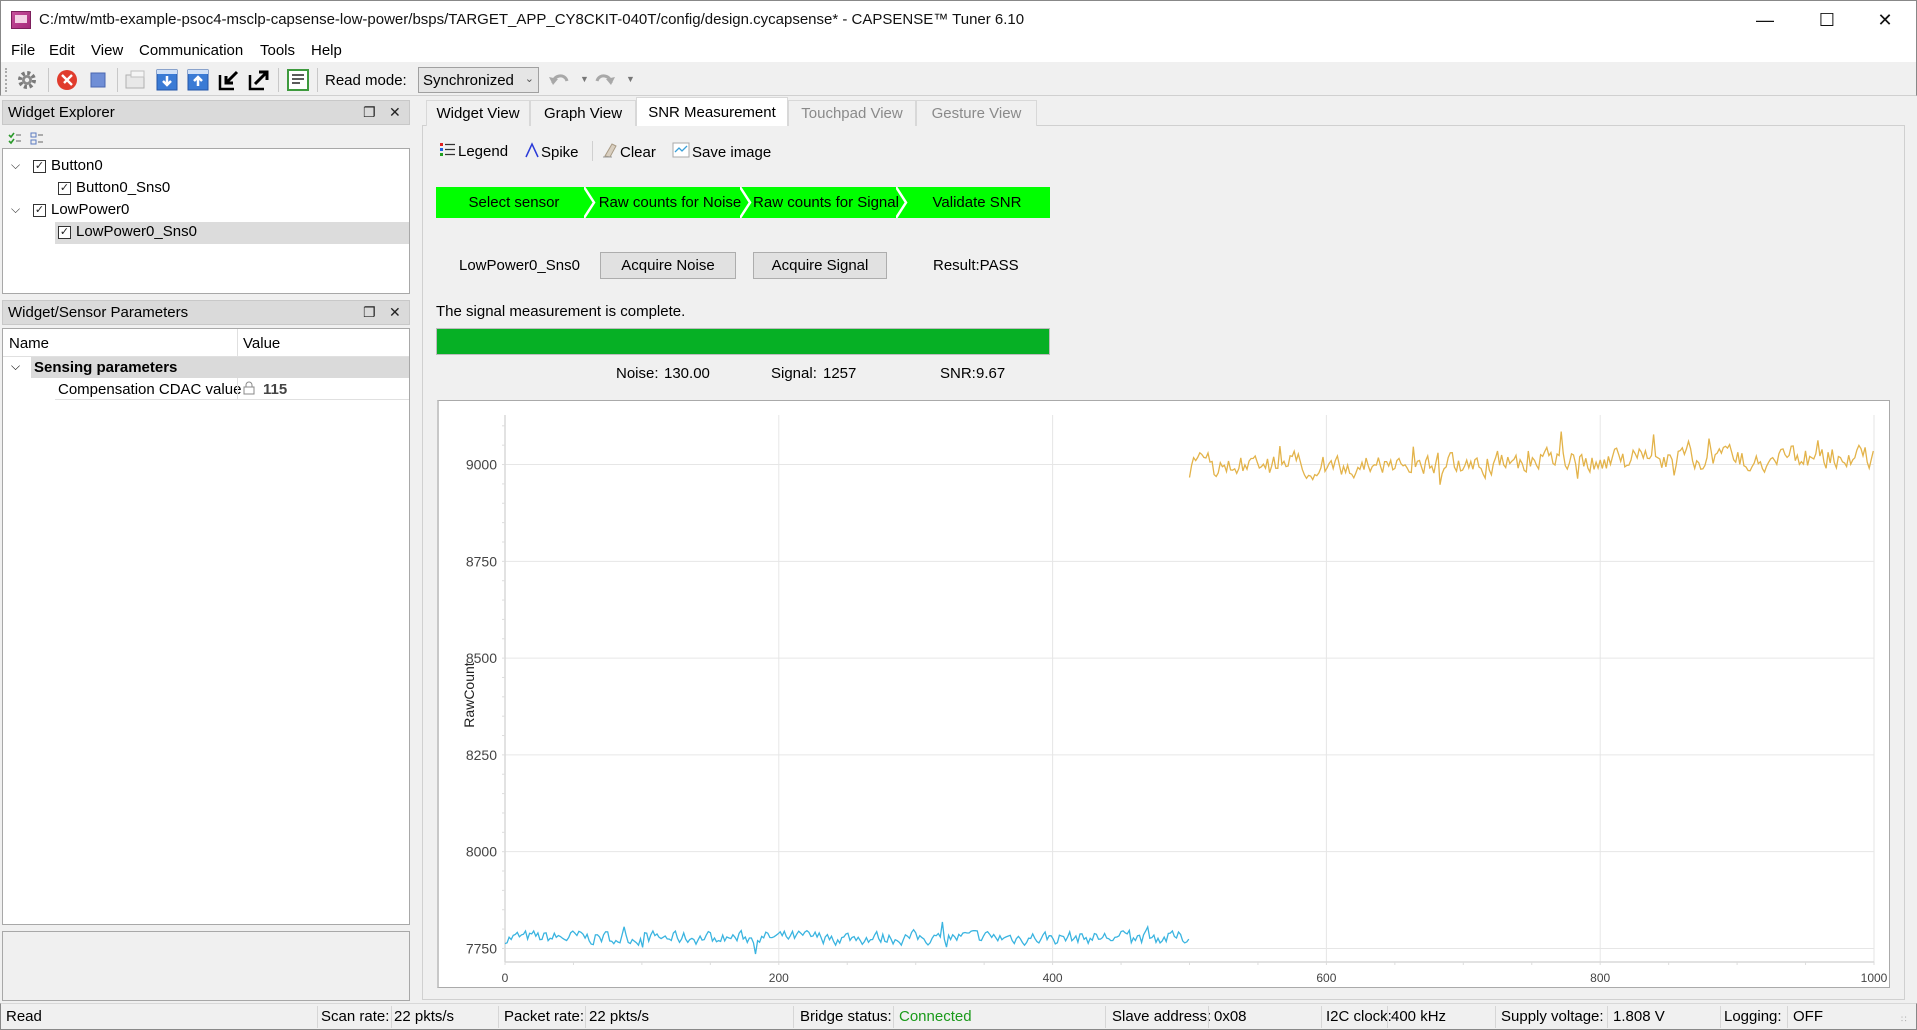  Describe the element at coordinates (637, 373) in the screenshot. I see `noise-label: Noise:` at that location.